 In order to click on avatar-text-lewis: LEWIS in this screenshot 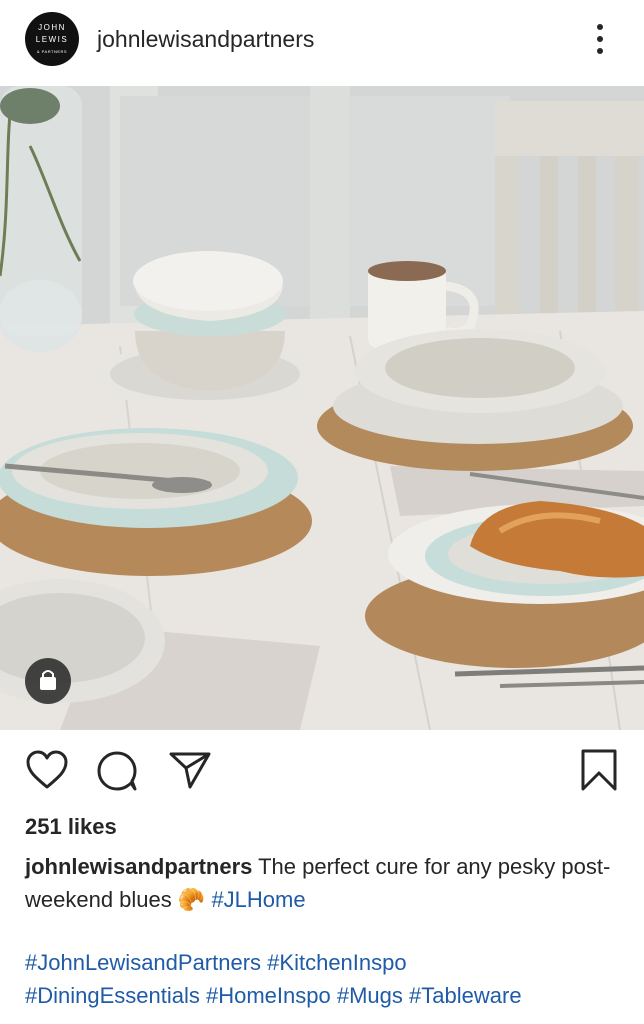, I will do `click(52, 39)`.